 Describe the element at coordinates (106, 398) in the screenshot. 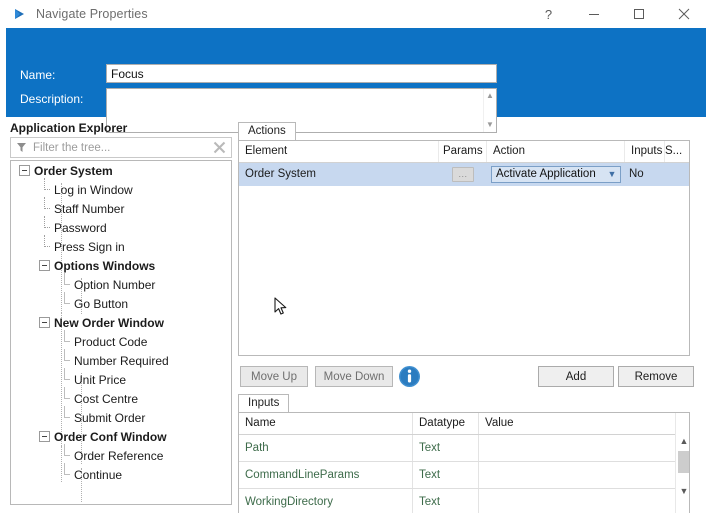

I see `tree-item-label: Cost Centre` at that location.